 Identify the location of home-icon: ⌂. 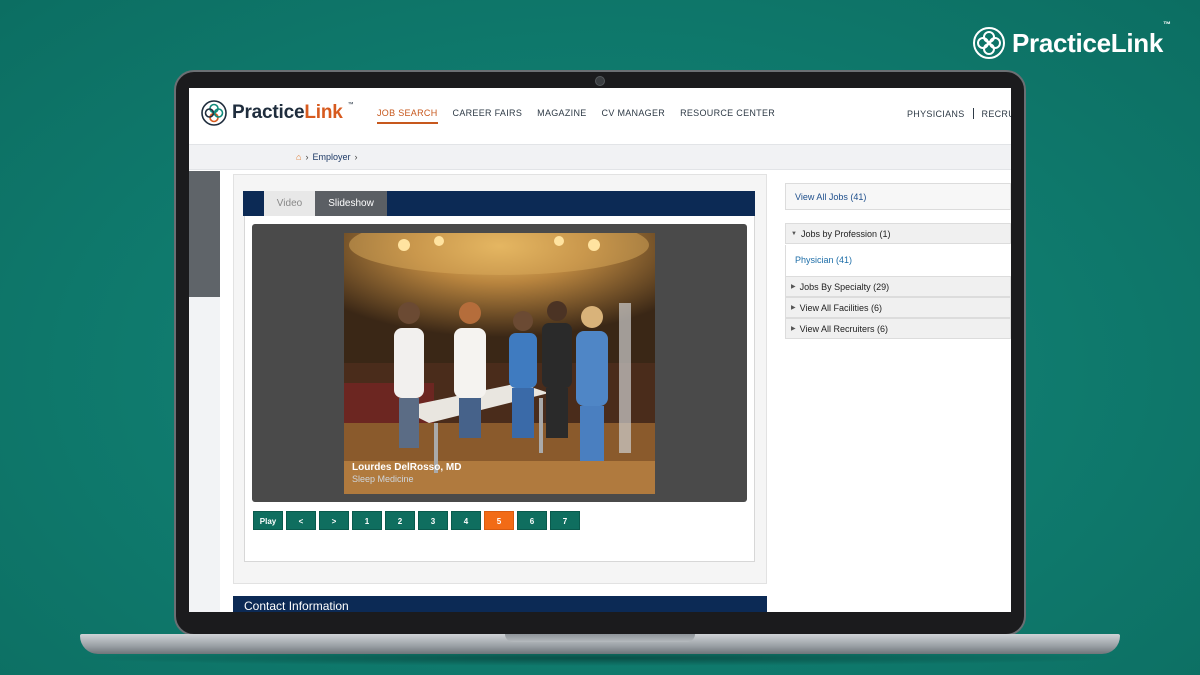
(298, 157).